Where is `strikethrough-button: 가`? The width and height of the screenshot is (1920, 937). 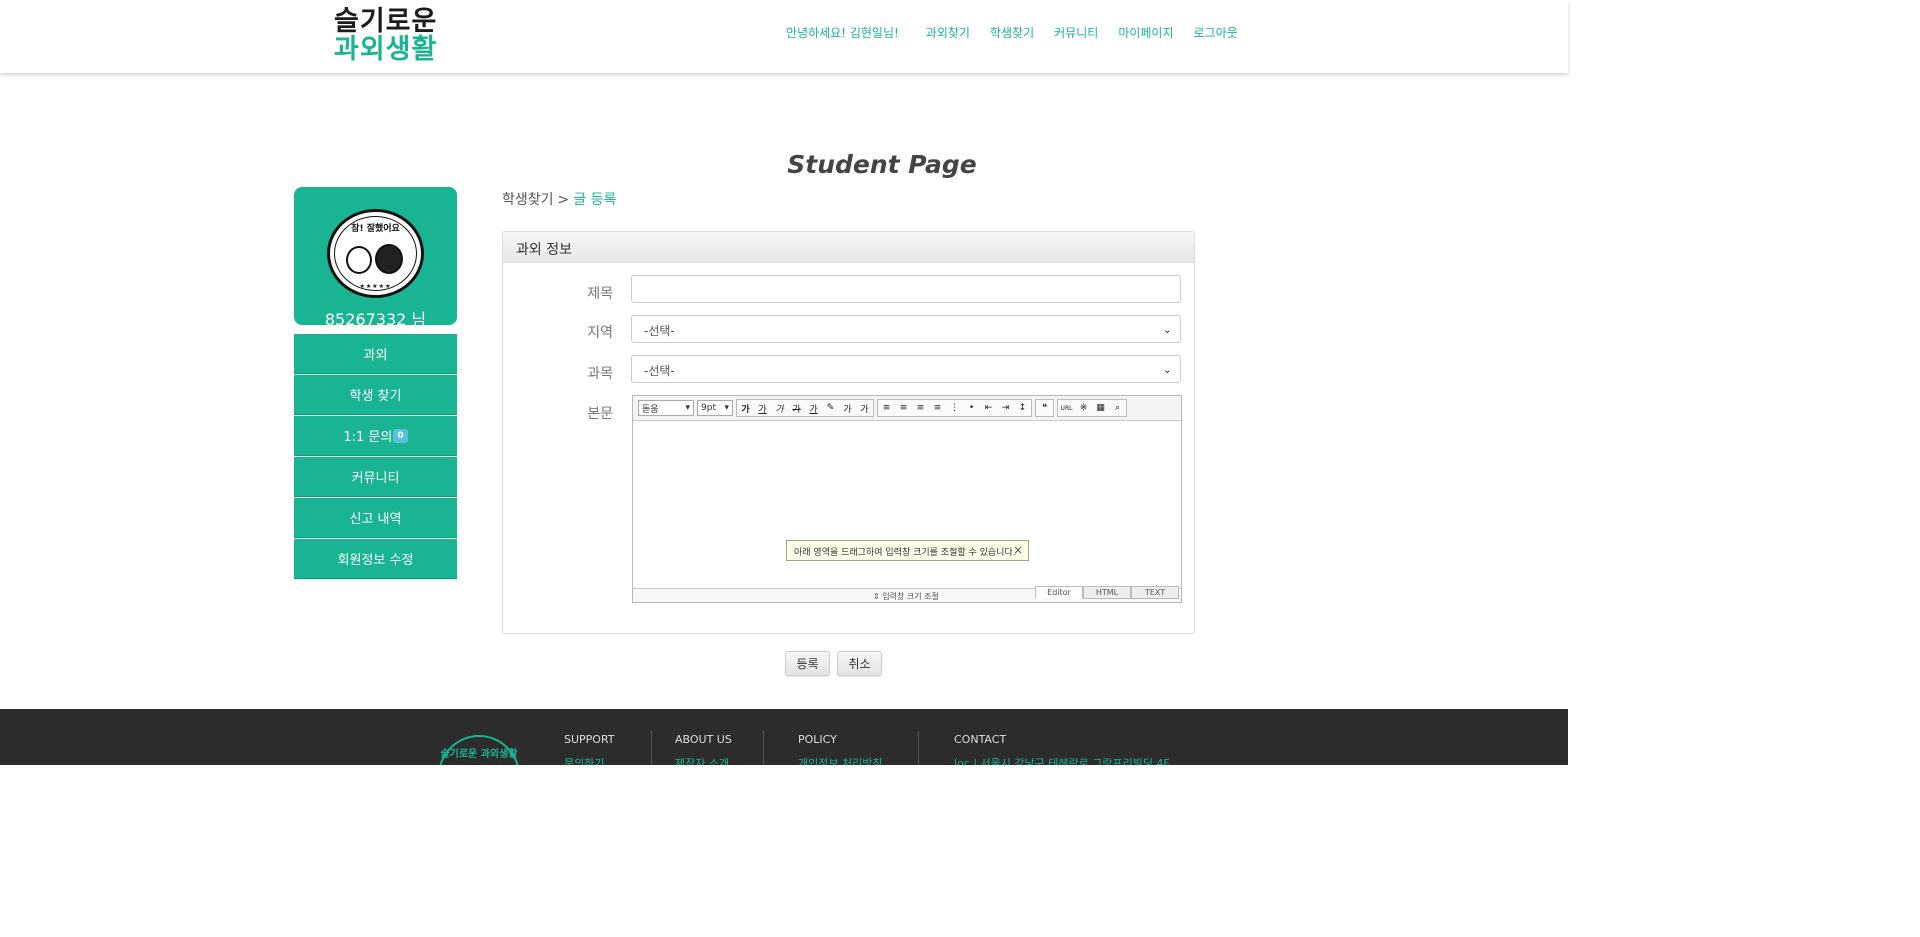
strikethrough-button: 가 is located at coordinates (796, 408).